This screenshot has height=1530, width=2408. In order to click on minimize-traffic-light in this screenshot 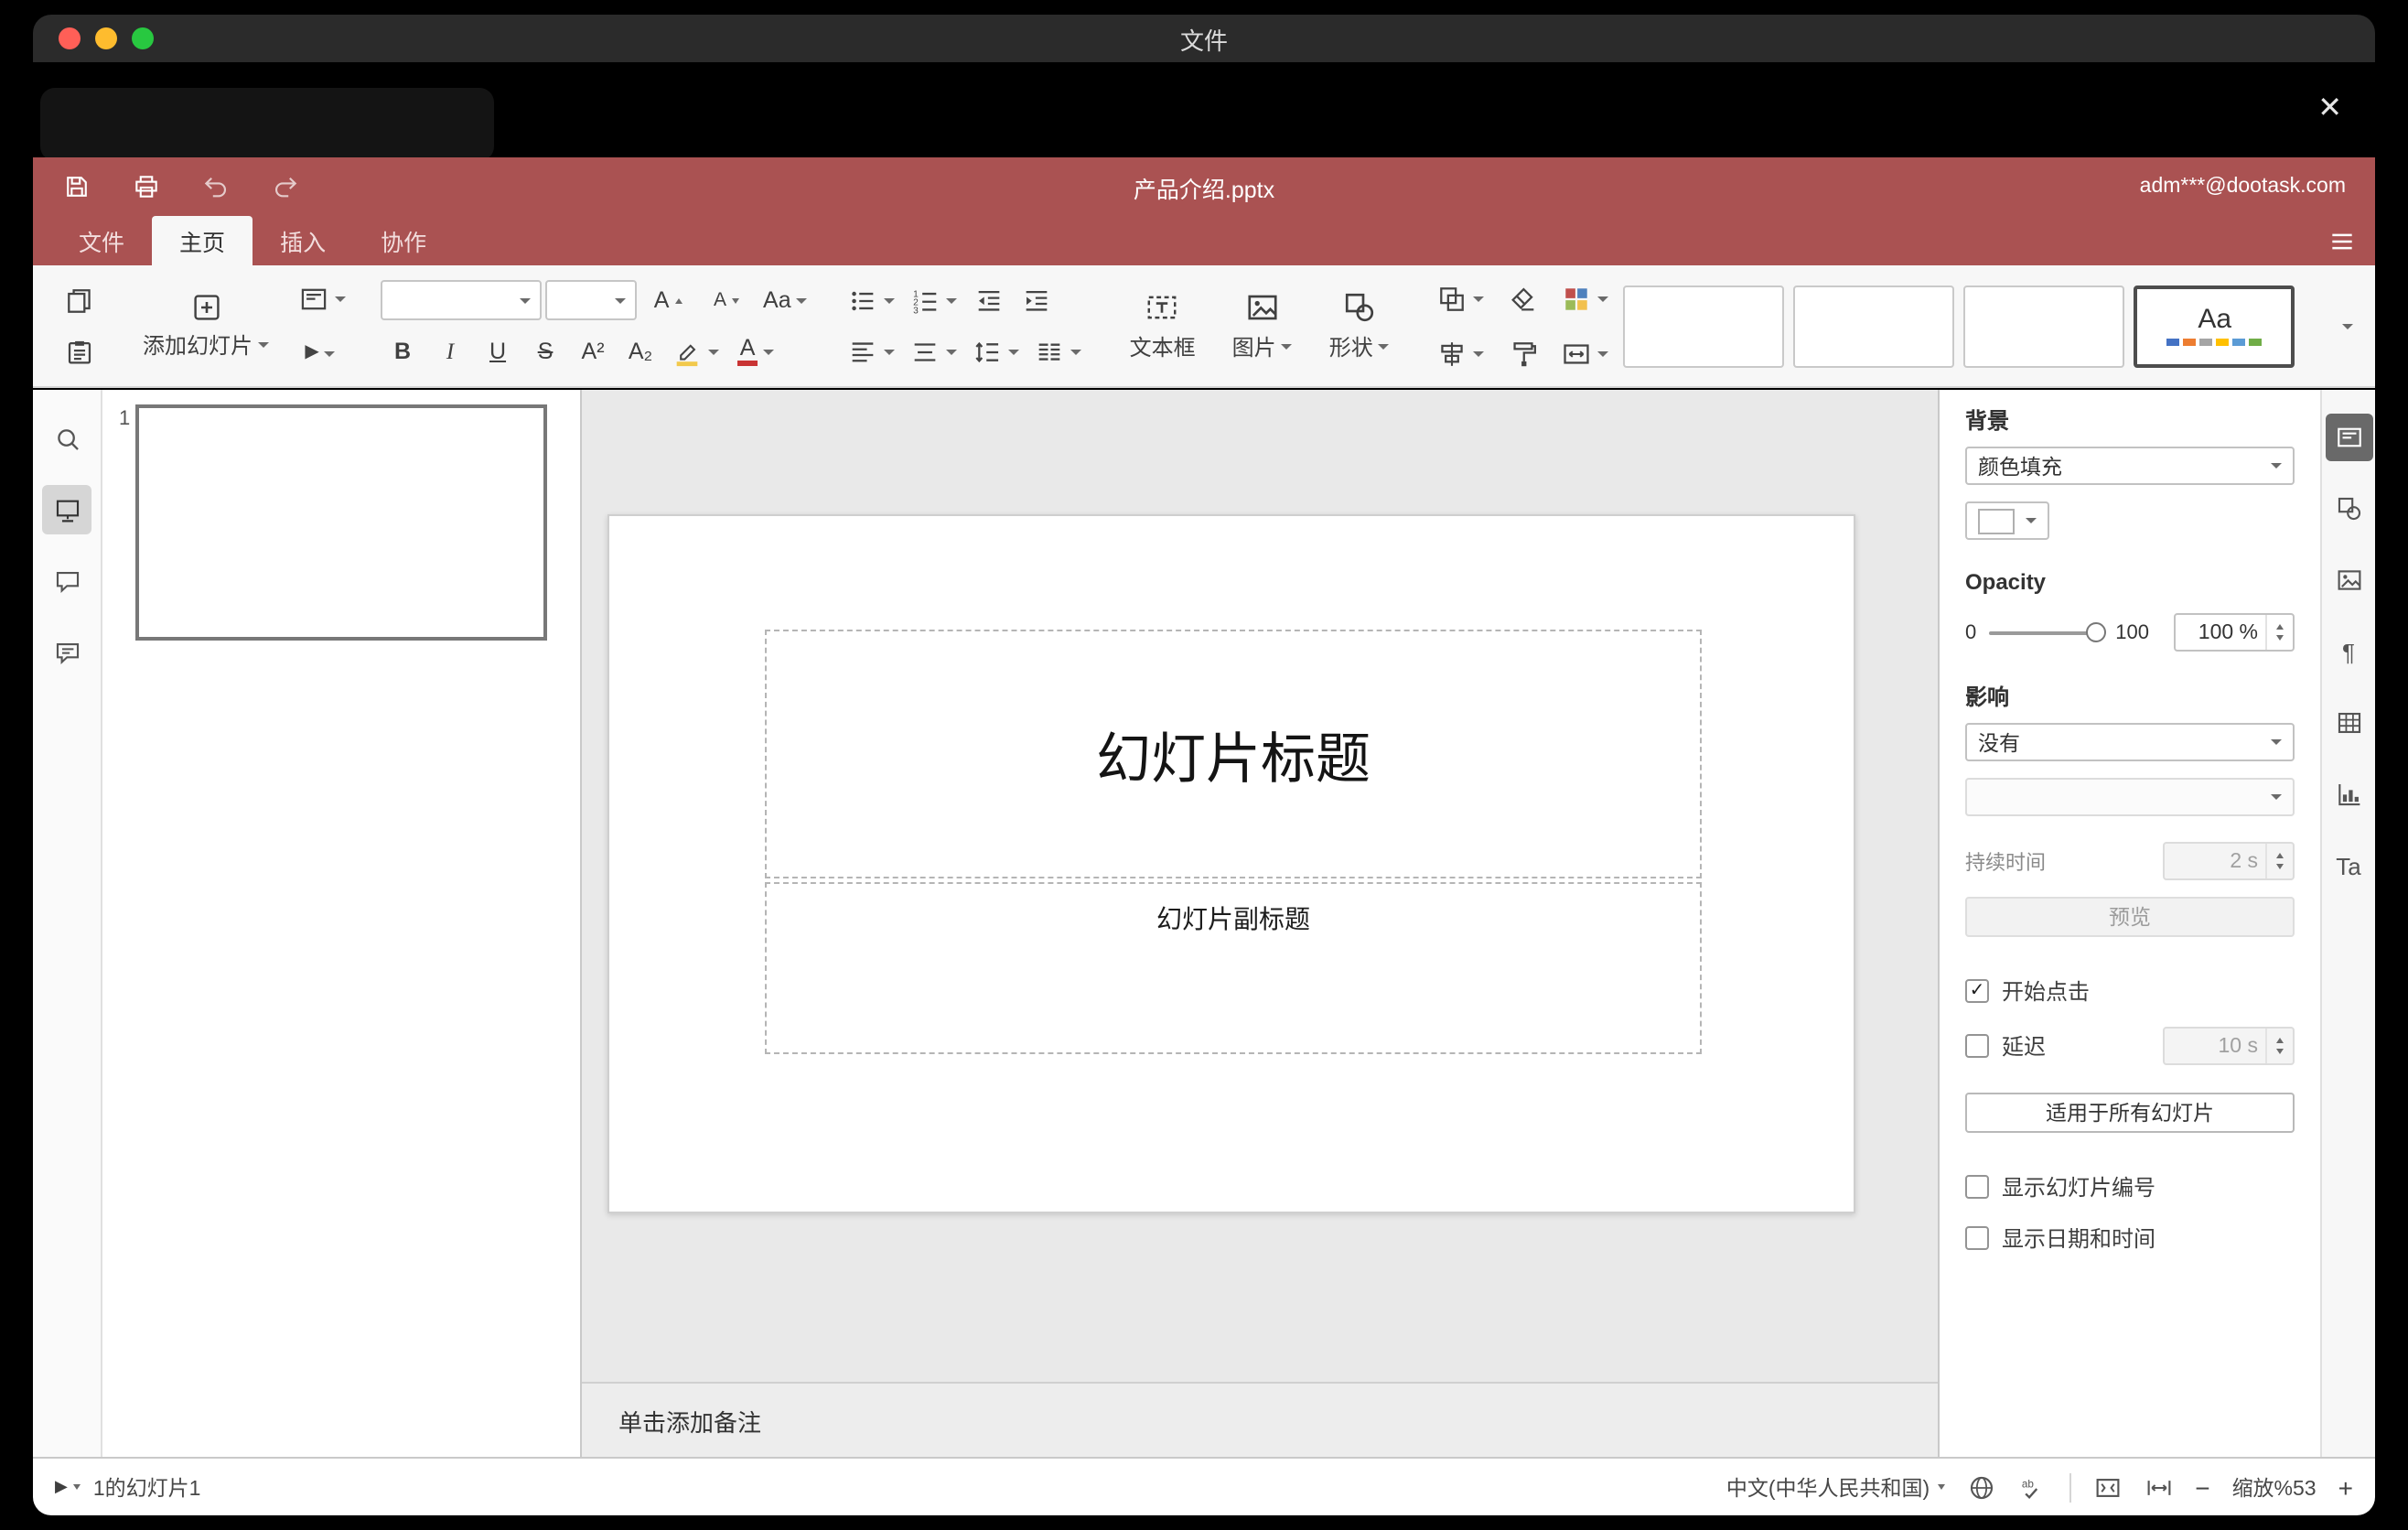, I will do `click(106, 38)`.